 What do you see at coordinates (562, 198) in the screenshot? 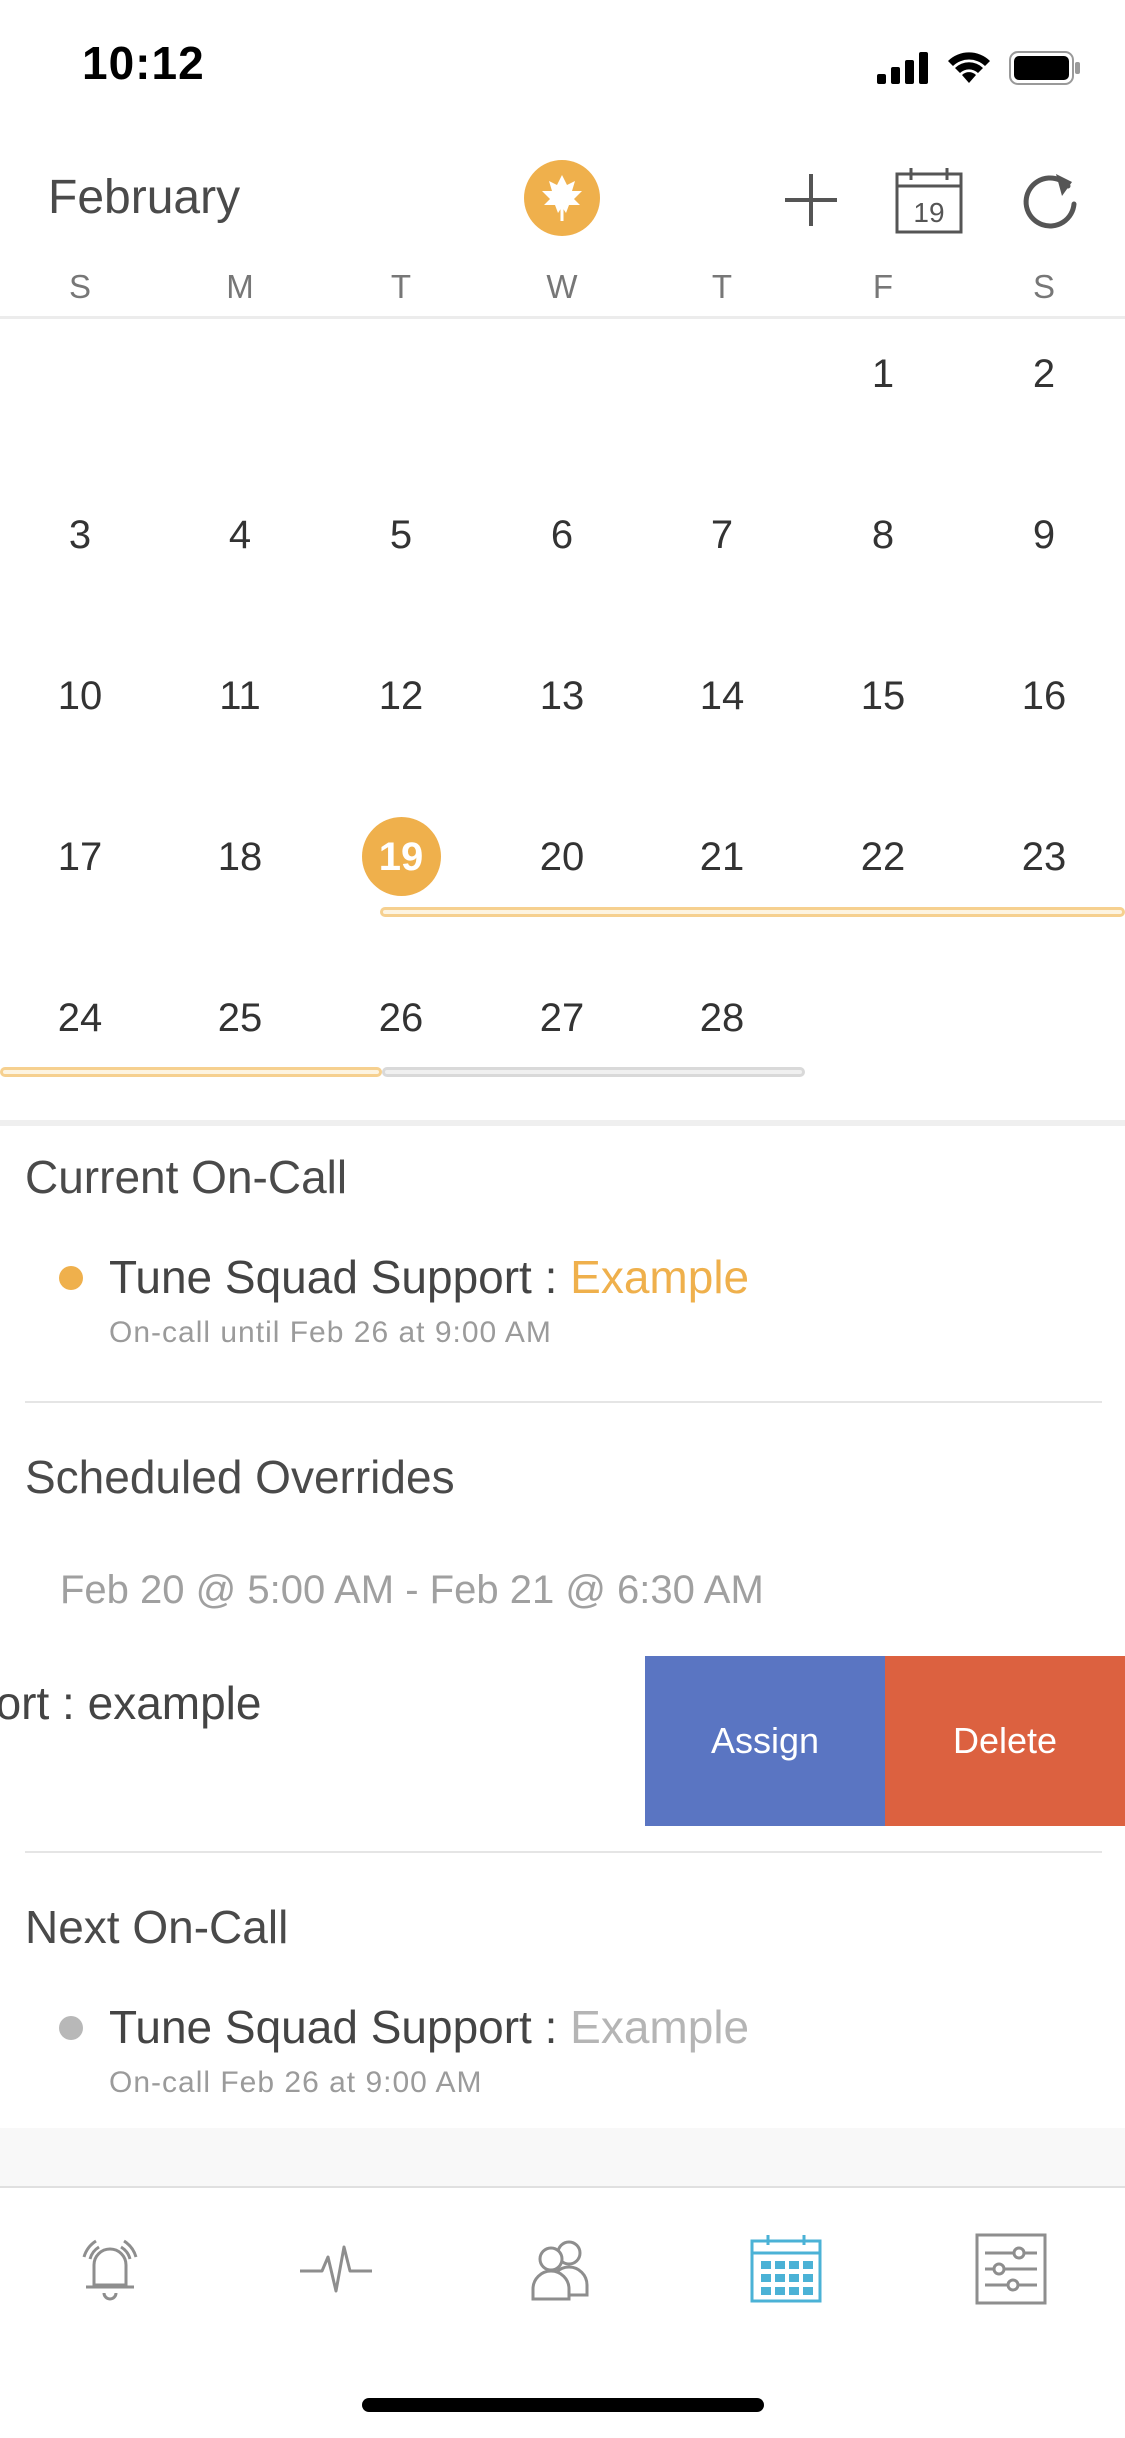
I see `leaf-icon` at bounding box center [562, 198].